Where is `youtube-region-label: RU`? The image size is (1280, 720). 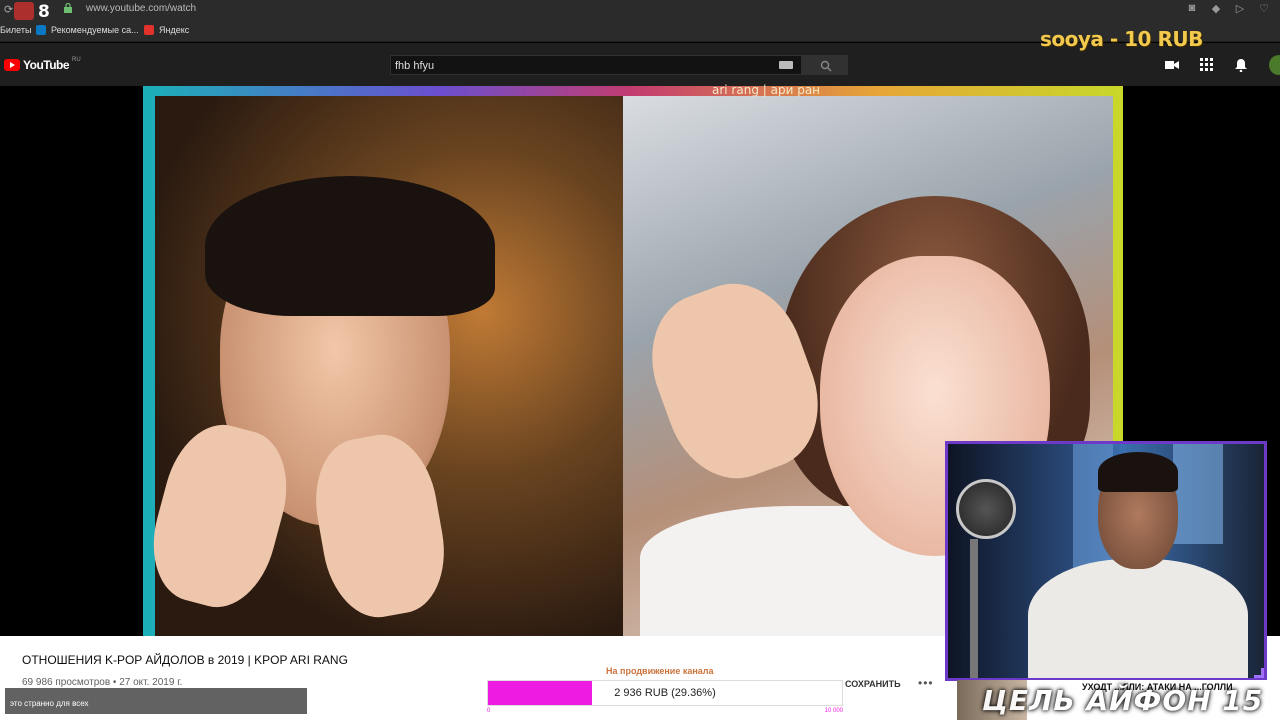 youtube-region-label: RU is located at coordinates (76, 60).